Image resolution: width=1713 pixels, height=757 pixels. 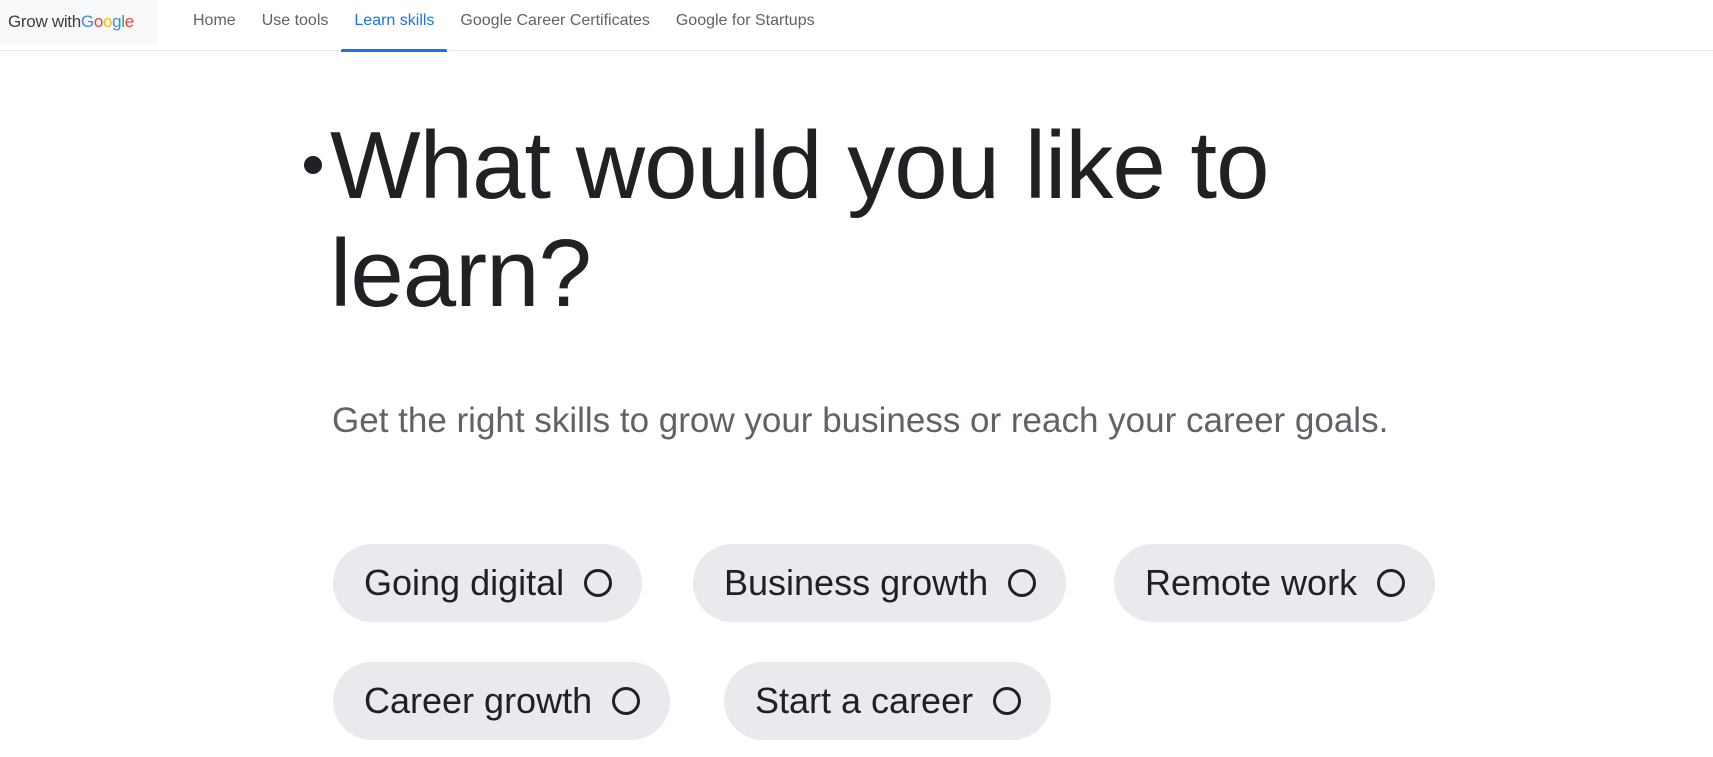 I want to click on topic-chip-label: Business growth, so click(x=856, y=582).